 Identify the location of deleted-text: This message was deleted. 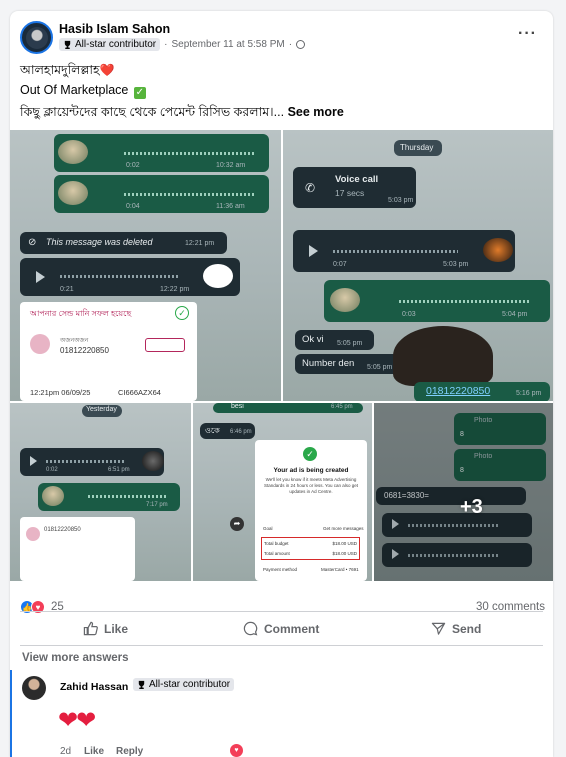
(99, 242).